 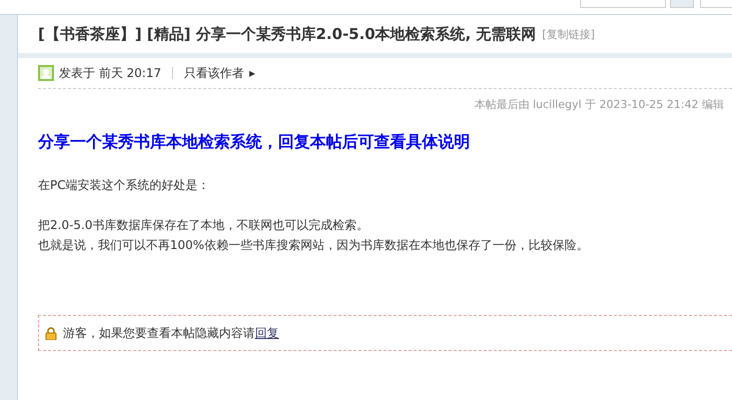 I want to click on thread-title: [【书香茶座】] [精品] 分享一个某秀书库2.0-5.0本地检索系统, 无需联网, so click(x=287, y=34).